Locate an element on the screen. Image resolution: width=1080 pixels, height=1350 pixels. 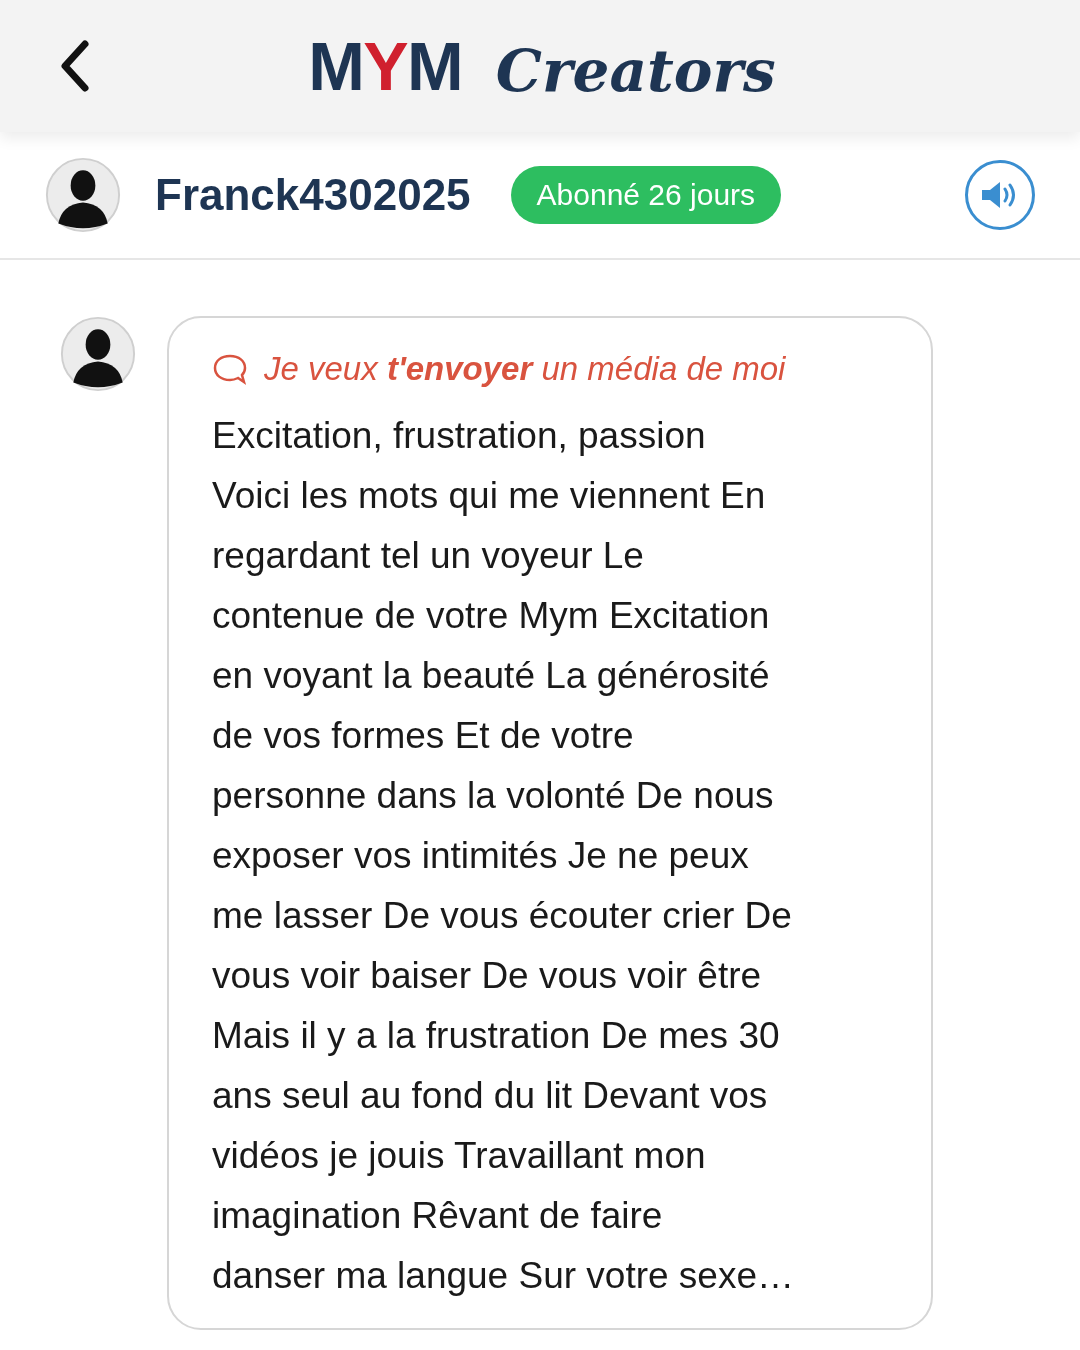
logo-subtitle: Creators is located at coordinates (635, 71).